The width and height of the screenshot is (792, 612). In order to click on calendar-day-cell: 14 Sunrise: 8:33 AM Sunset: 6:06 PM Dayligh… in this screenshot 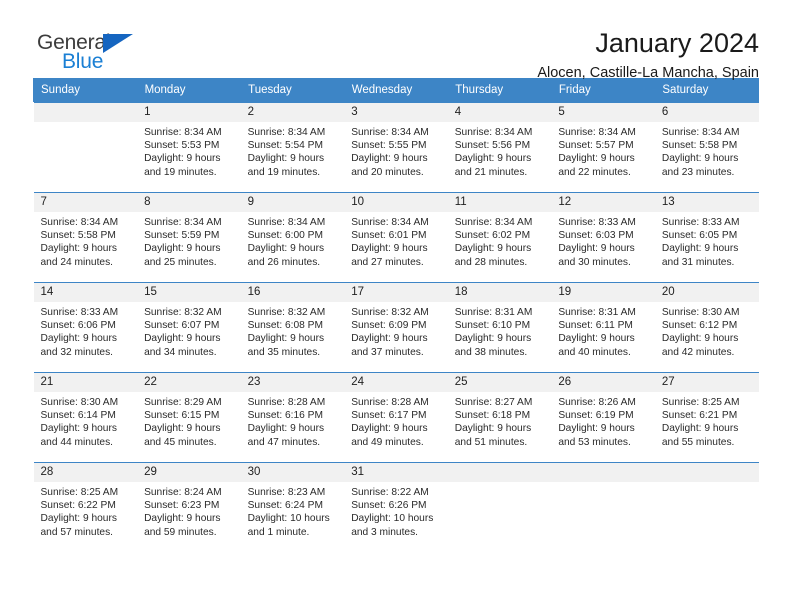, I will do `click(85, 327)`.